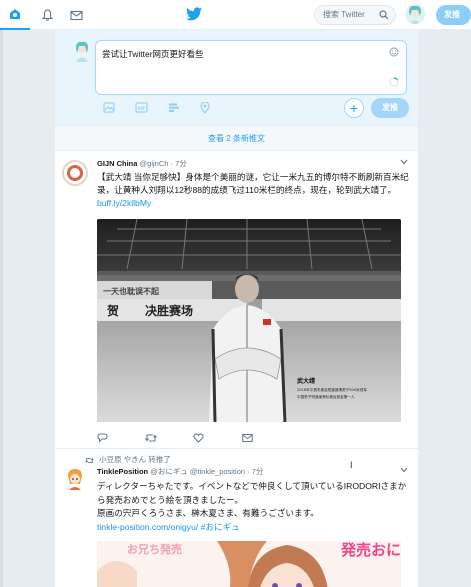 Image resolution: width=471 pixels, height=587 pixels. I want to click on tweet-link: buff.ly/2kllbMy, so click(124, 203).